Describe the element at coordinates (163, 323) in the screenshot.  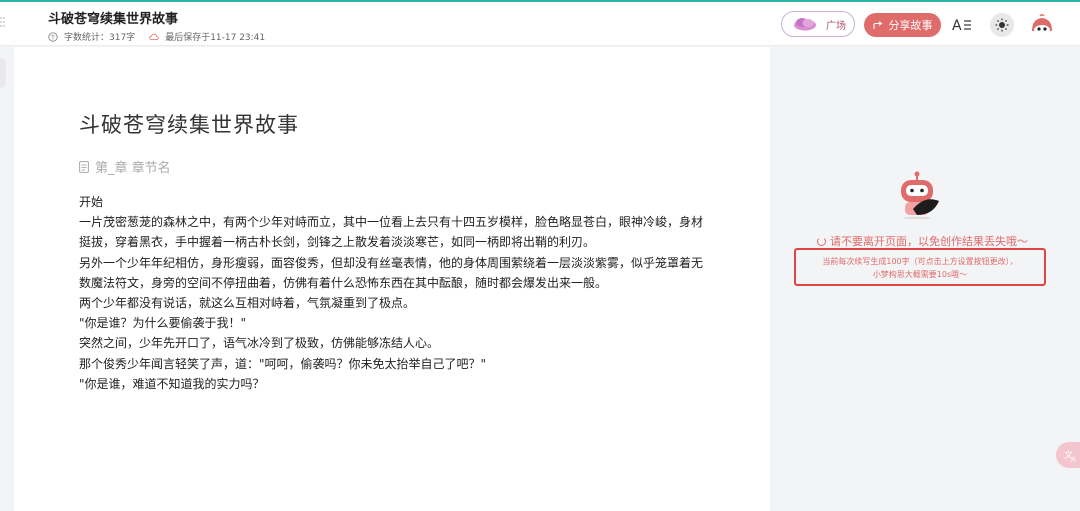
I see `paragraph: "你是谁？为什么要偷袭于我！"` at that location.